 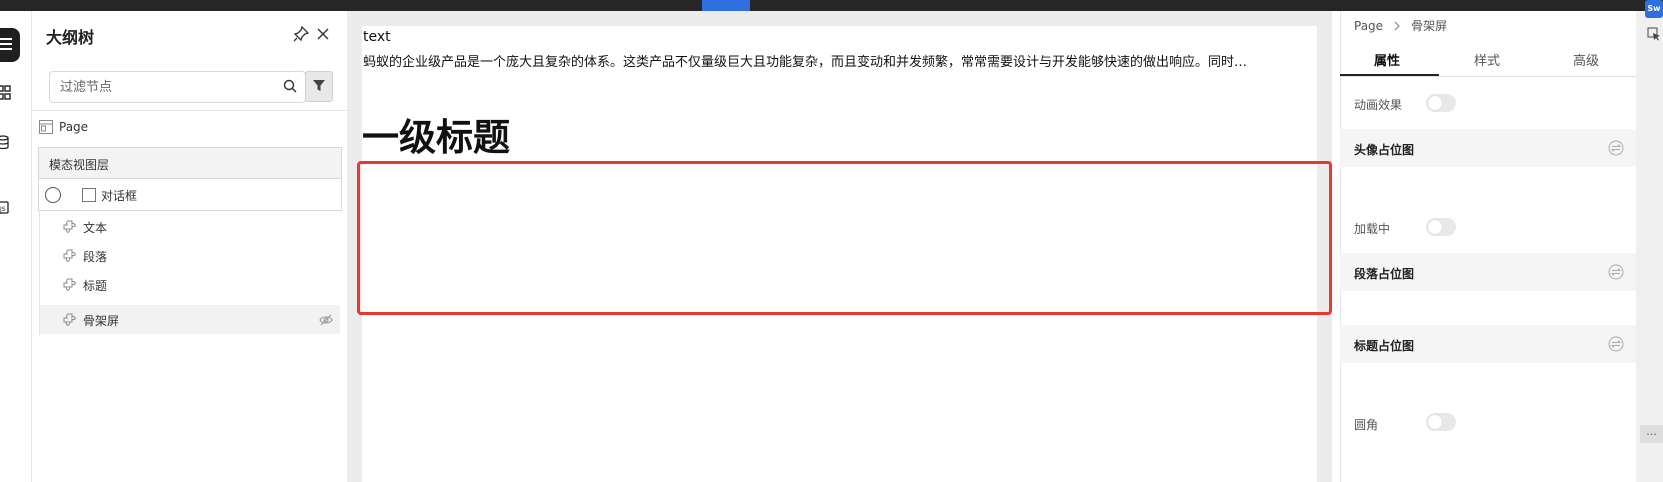 I want to click on tree-node-label: 段落, so click(x=95, y=257).